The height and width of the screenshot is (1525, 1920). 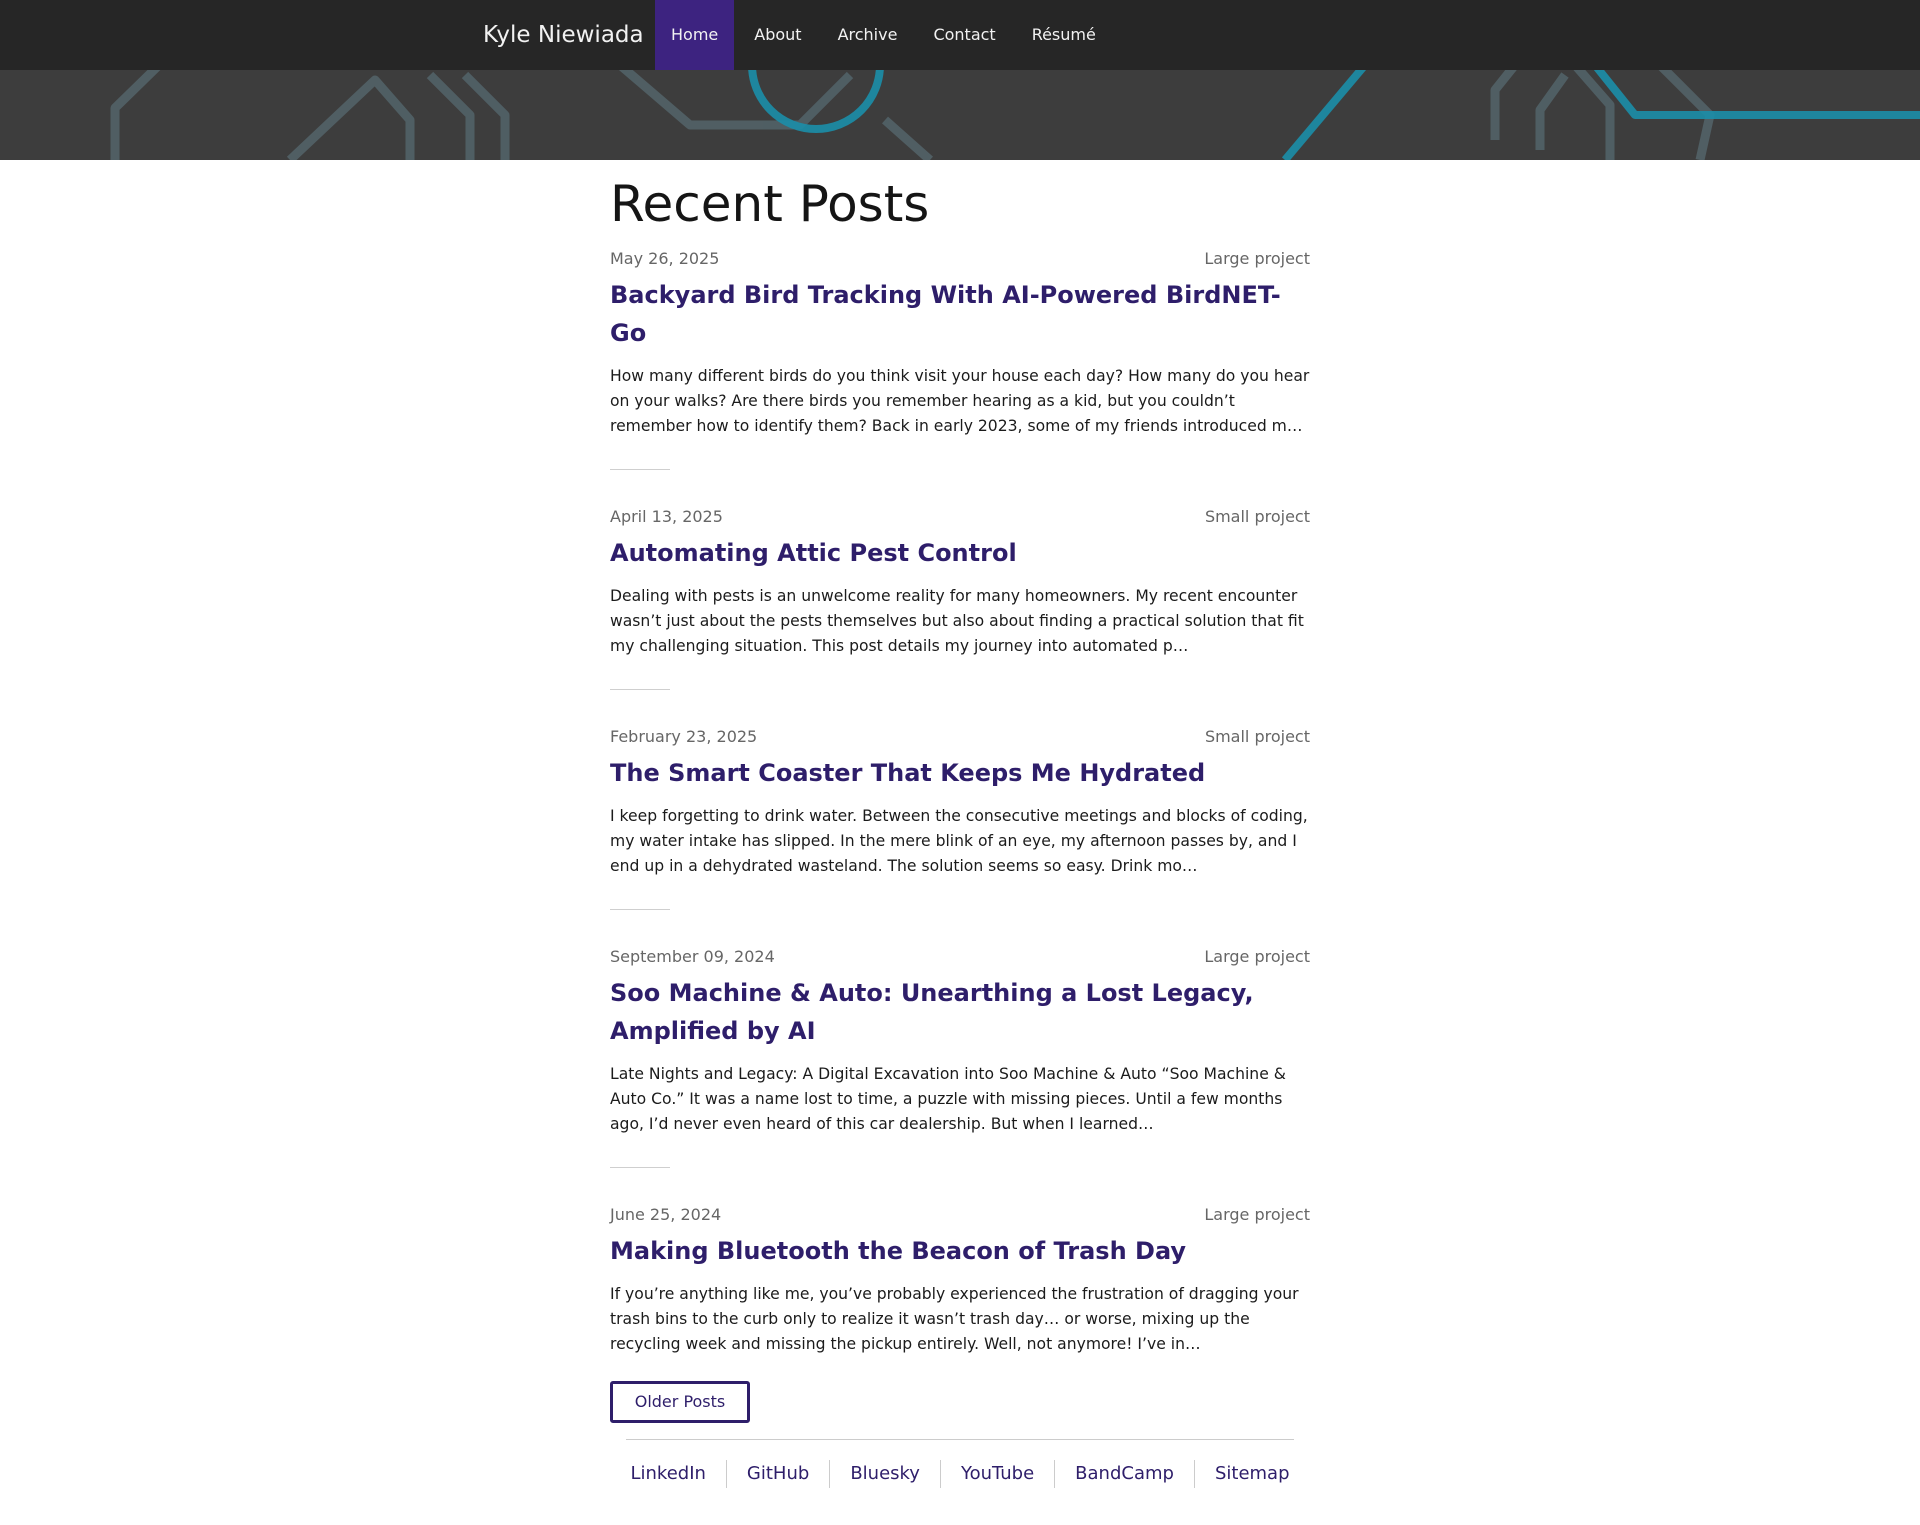 I want to click on page-title: Recent Posts, so click(x=770, y=204).